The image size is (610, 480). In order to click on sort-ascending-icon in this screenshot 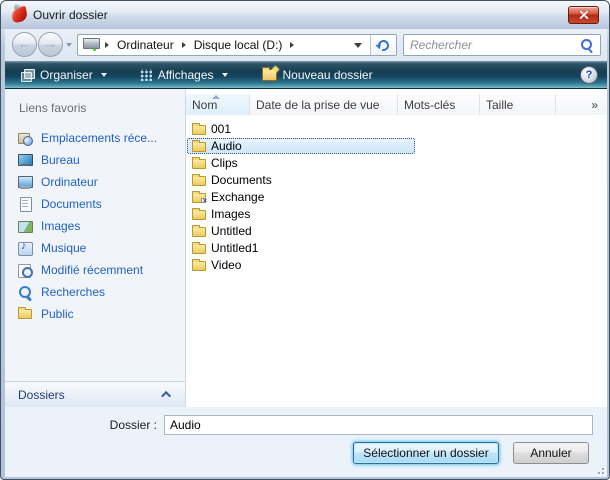, I will do `click(216, 97)`.